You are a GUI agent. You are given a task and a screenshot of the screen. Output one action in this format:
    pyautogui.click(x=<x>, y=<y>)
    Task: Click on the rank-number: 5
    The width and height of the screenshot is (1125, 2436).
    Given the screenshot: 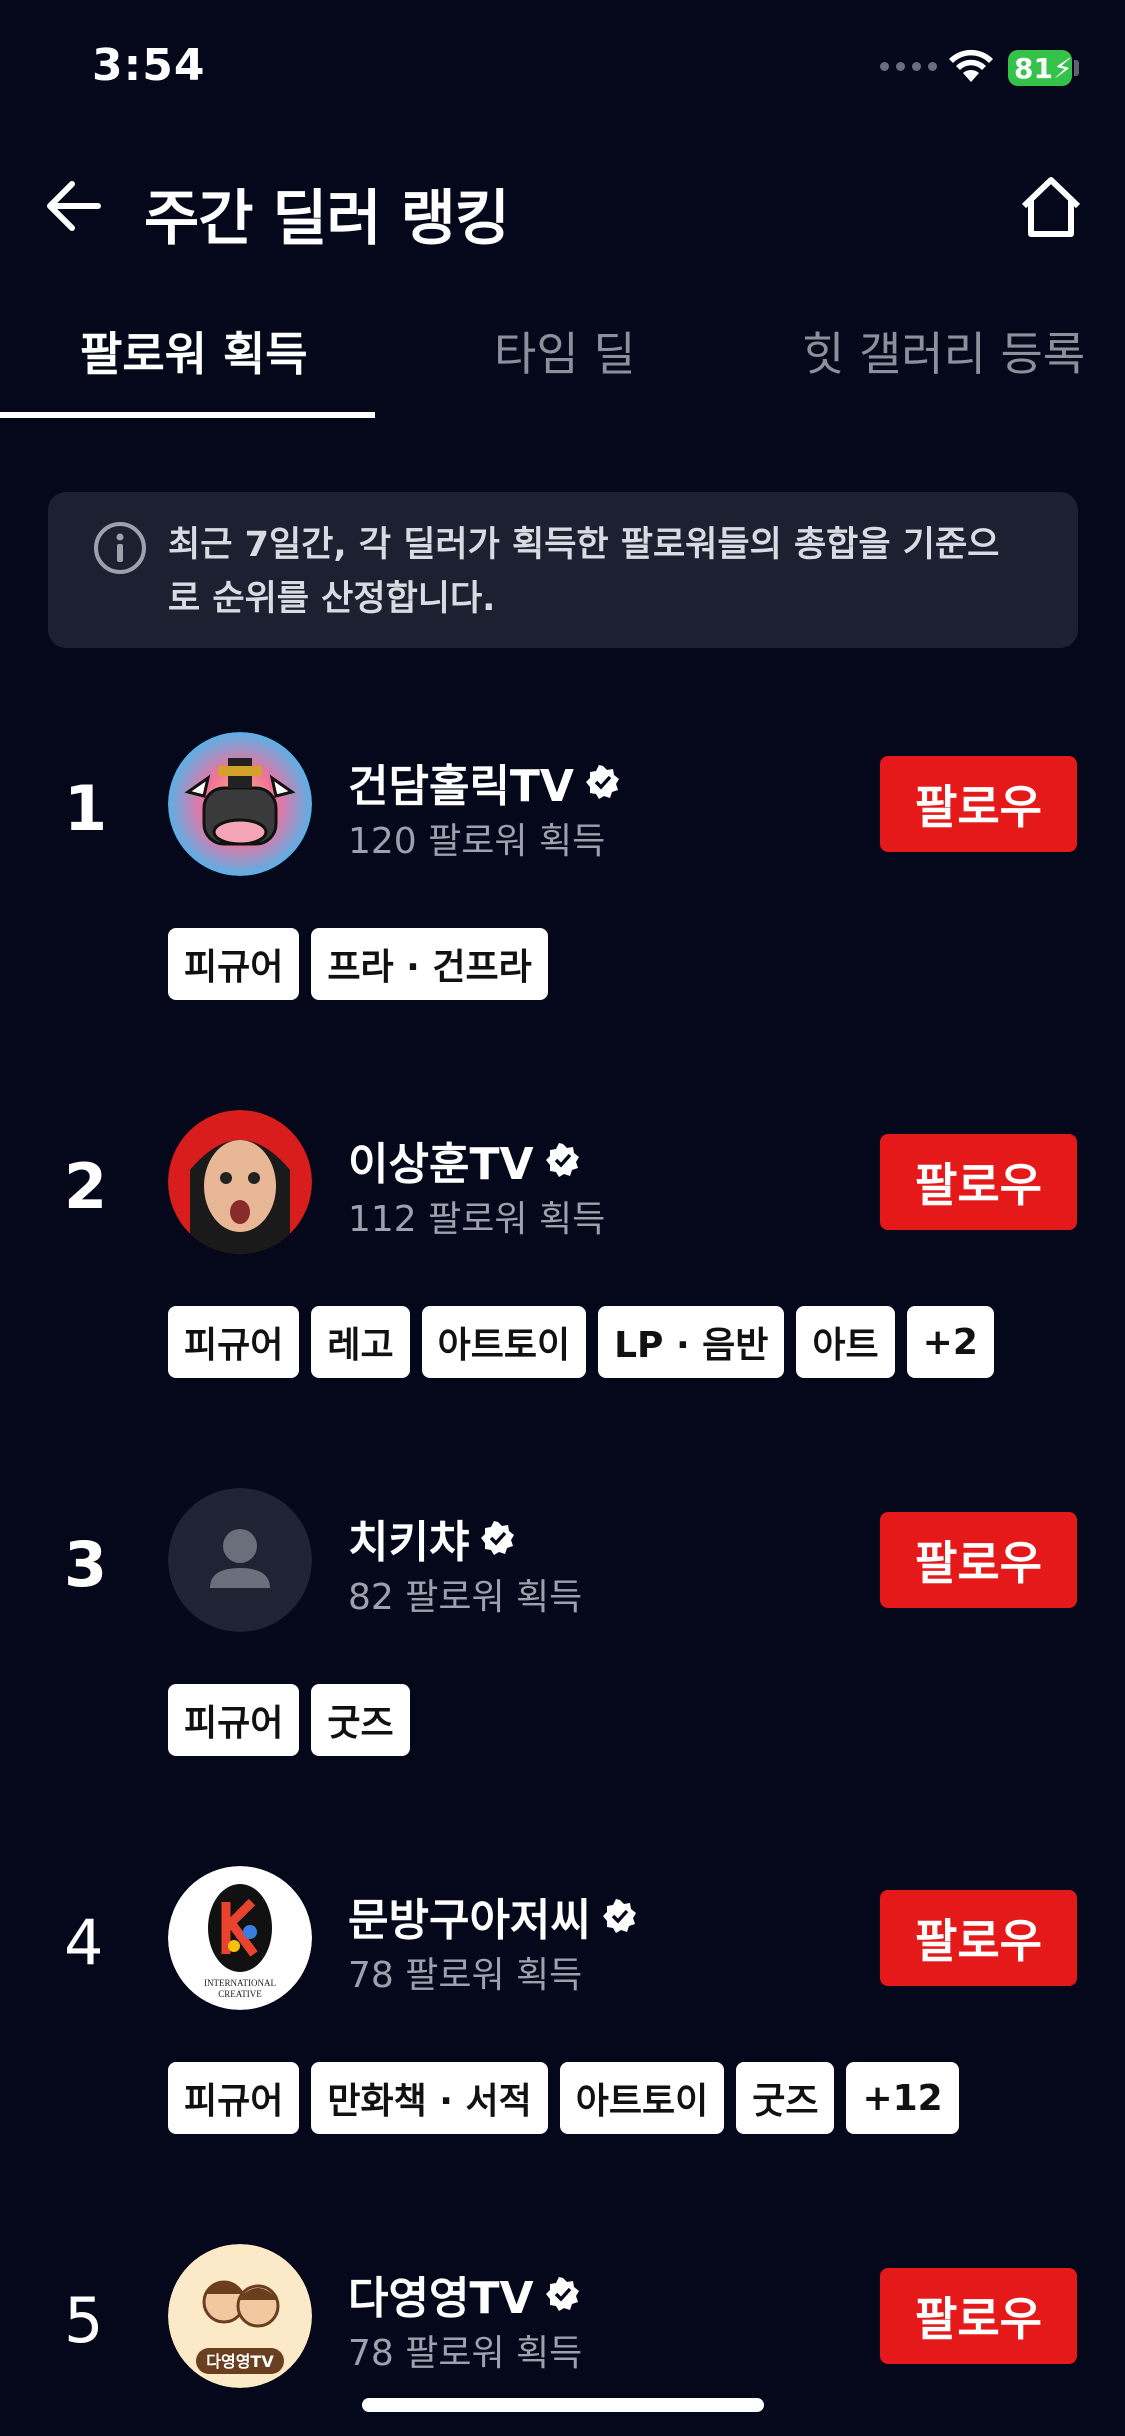 What is the action you would take?
    pyautogui.click(x=84, y=2320)
    